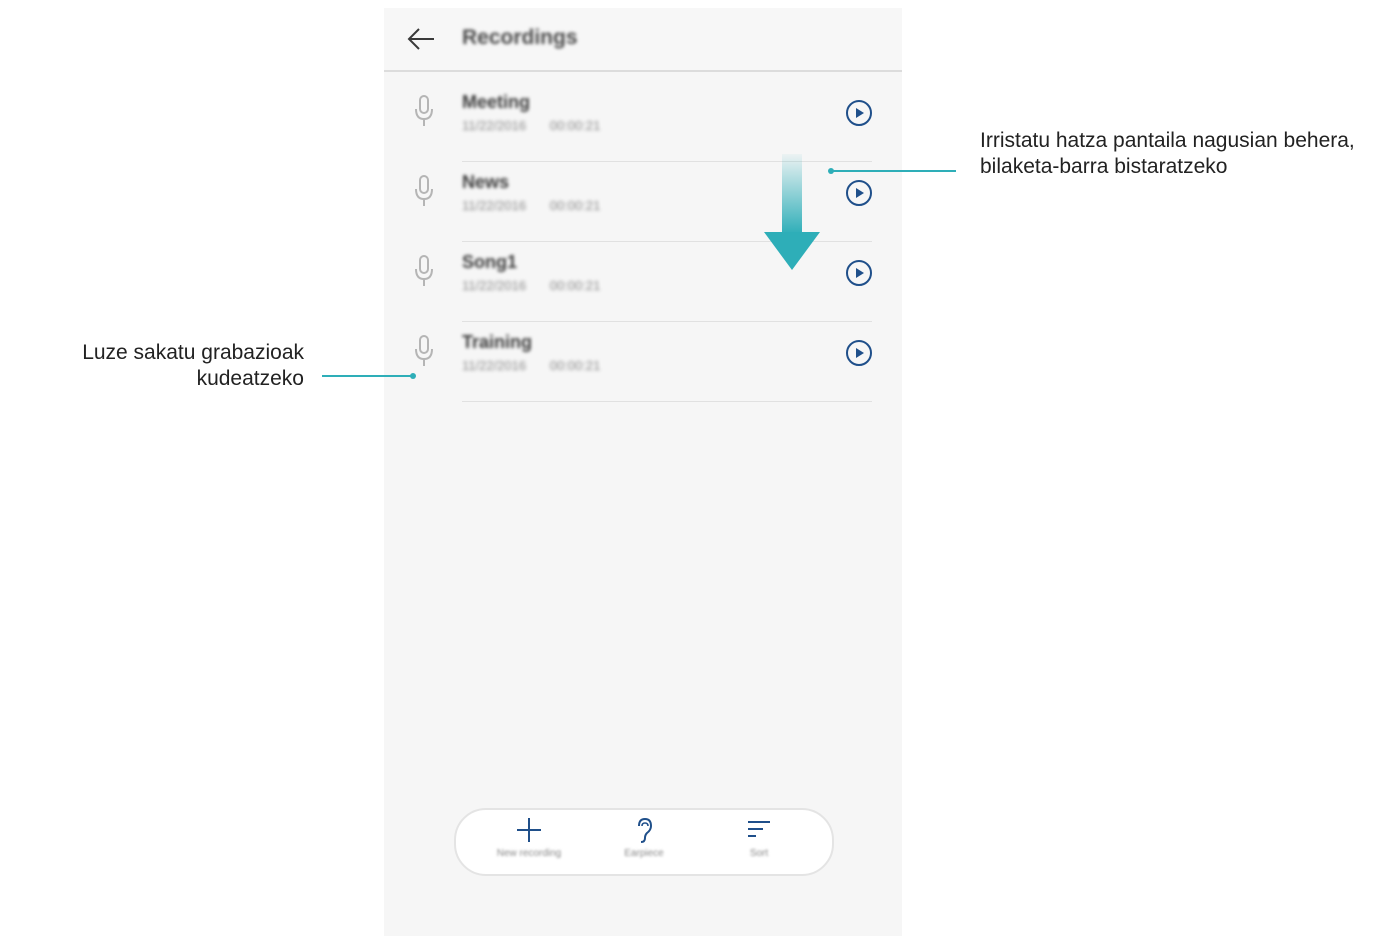 The height and width of the screenshot is (936, 1392). I want to click on list-item: Song1 11/22/2016 00:00:21, so click(643, 282).